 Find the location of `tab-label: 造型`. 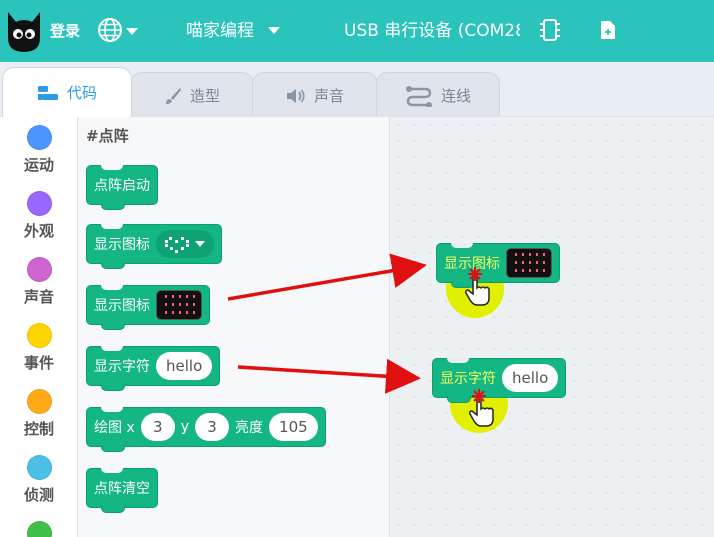

tab-label: 造型 is located at coordinates (204, 96).